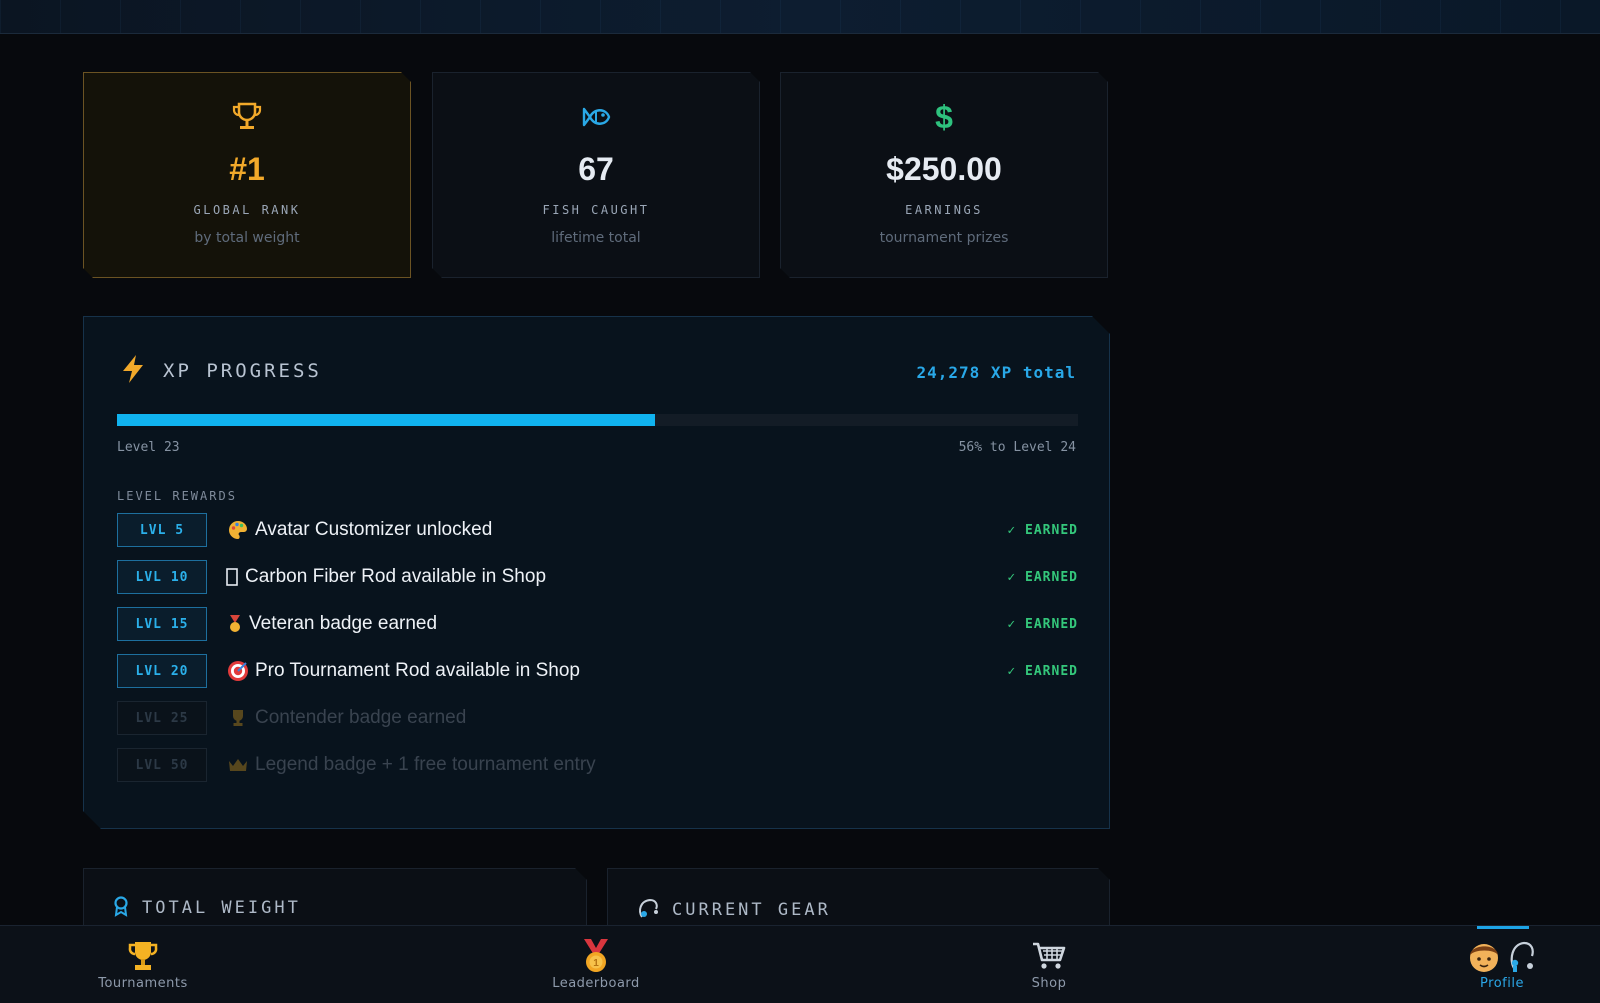  What do you see at coordinates (597, 718) in the screenshot?
I see `reward-row-lvl-25: LVL 25 Contender badge earned` at bounding box center [597, 718].